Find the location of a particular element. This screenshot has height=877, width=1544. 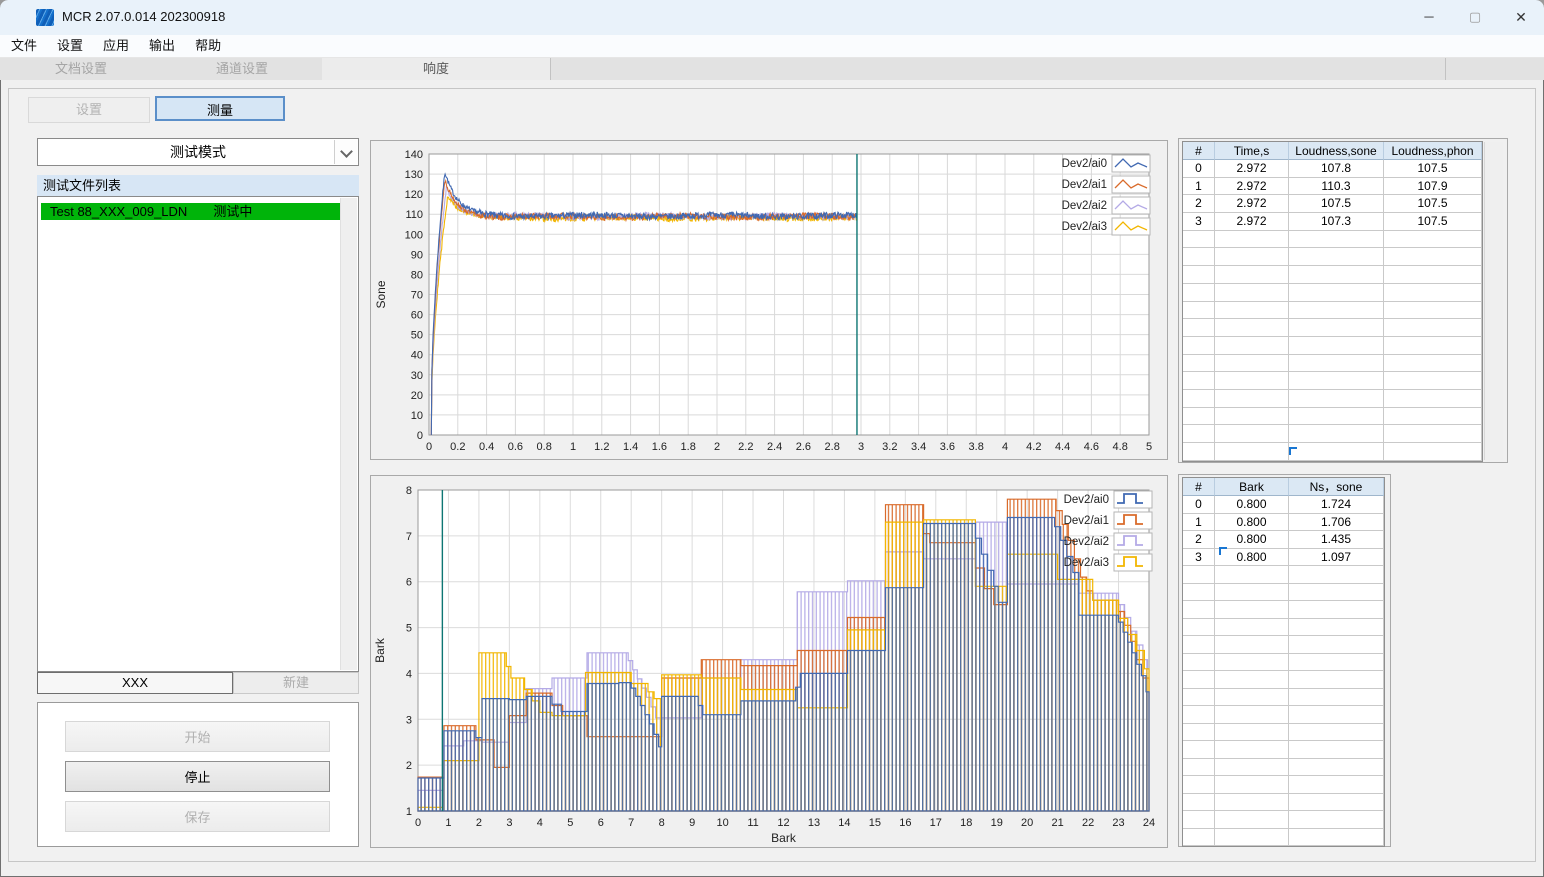

subtab-measure-button: 测量 is located at coordinates (220, 108).